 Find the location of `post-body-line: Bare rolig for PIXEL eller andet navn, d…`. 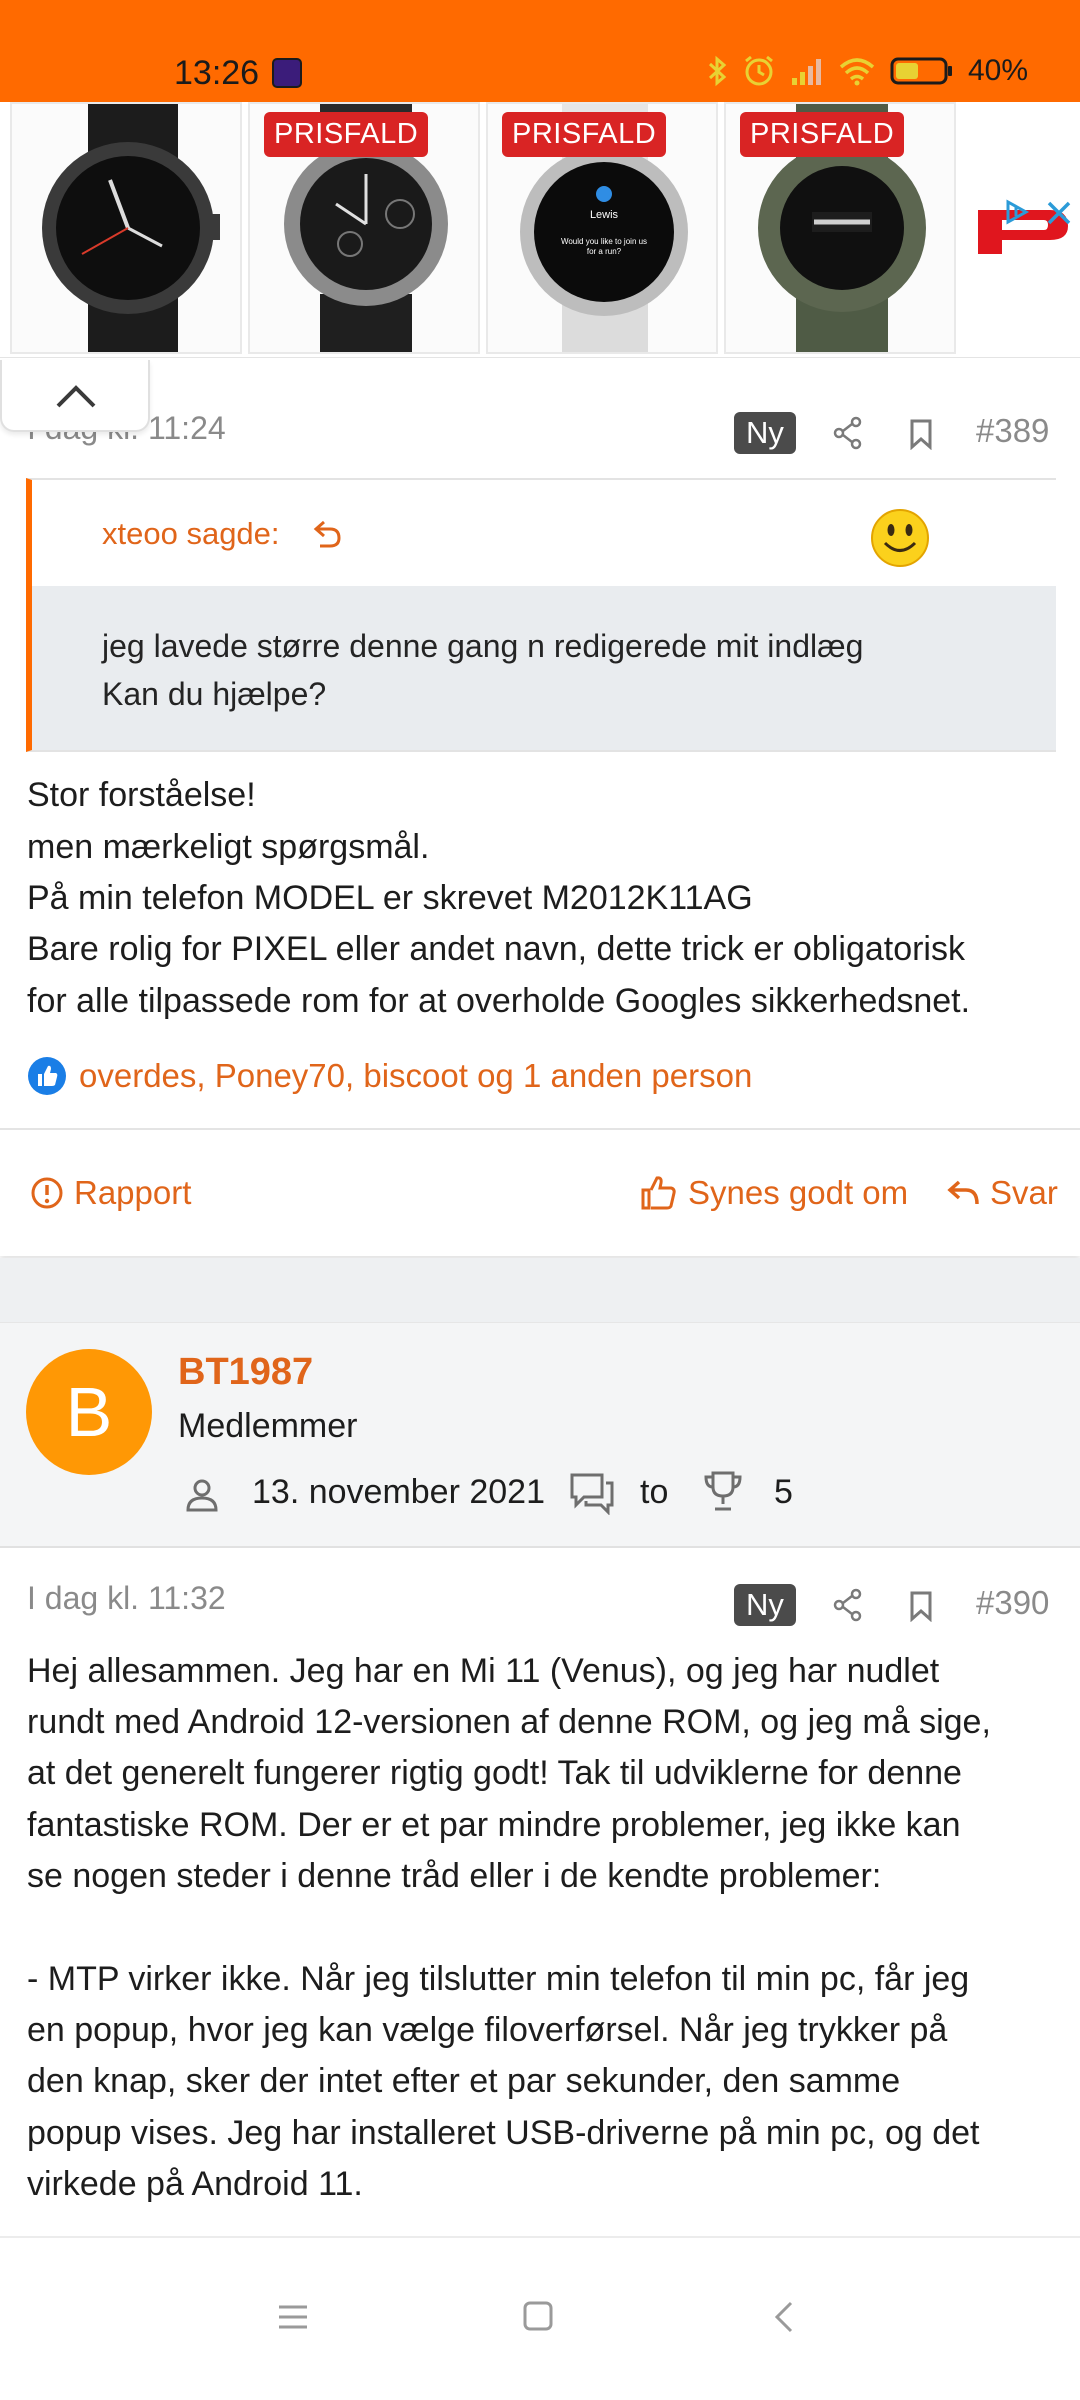

post-body-line: Bare rolig for PIXEL eller andet navn, d… is located at coordinates (496, 949).